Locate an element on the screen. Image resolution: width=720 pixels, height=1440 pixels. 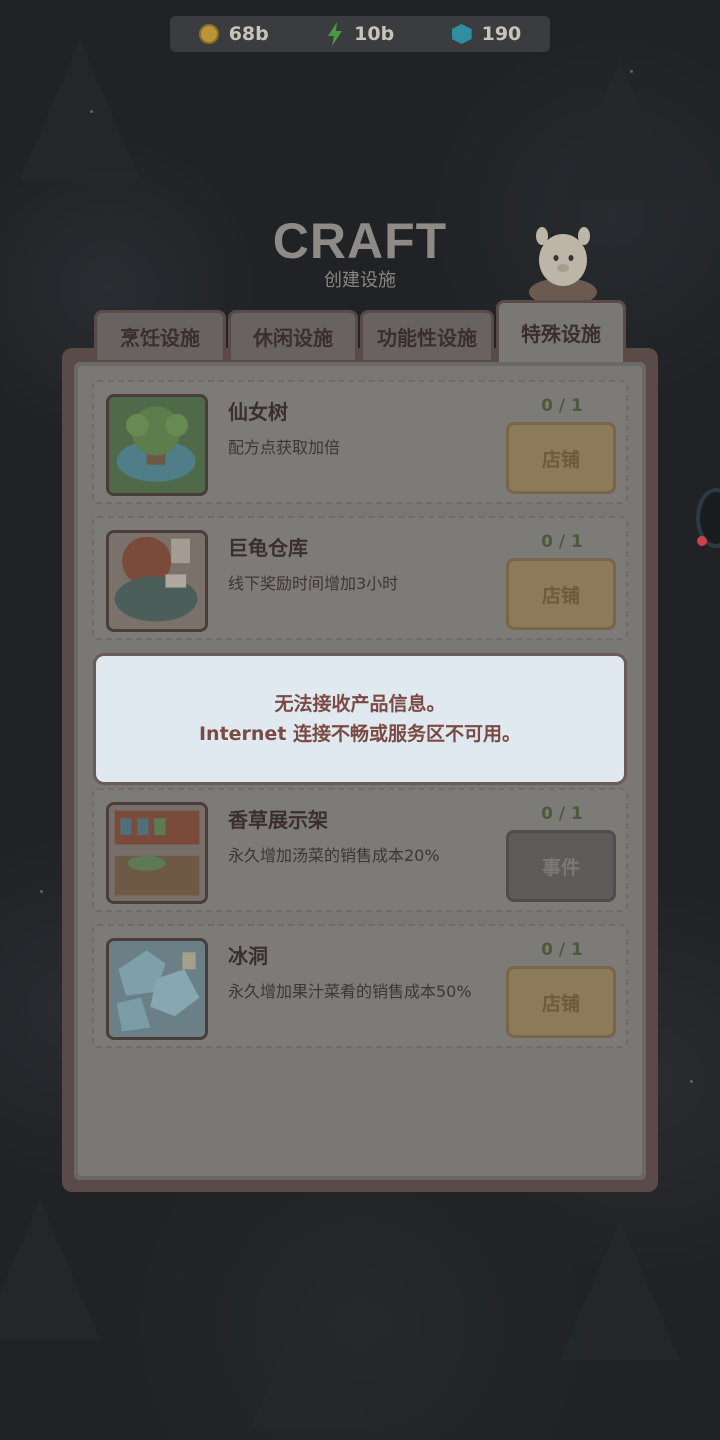
gem-icon is located at coordinates (461, 34).